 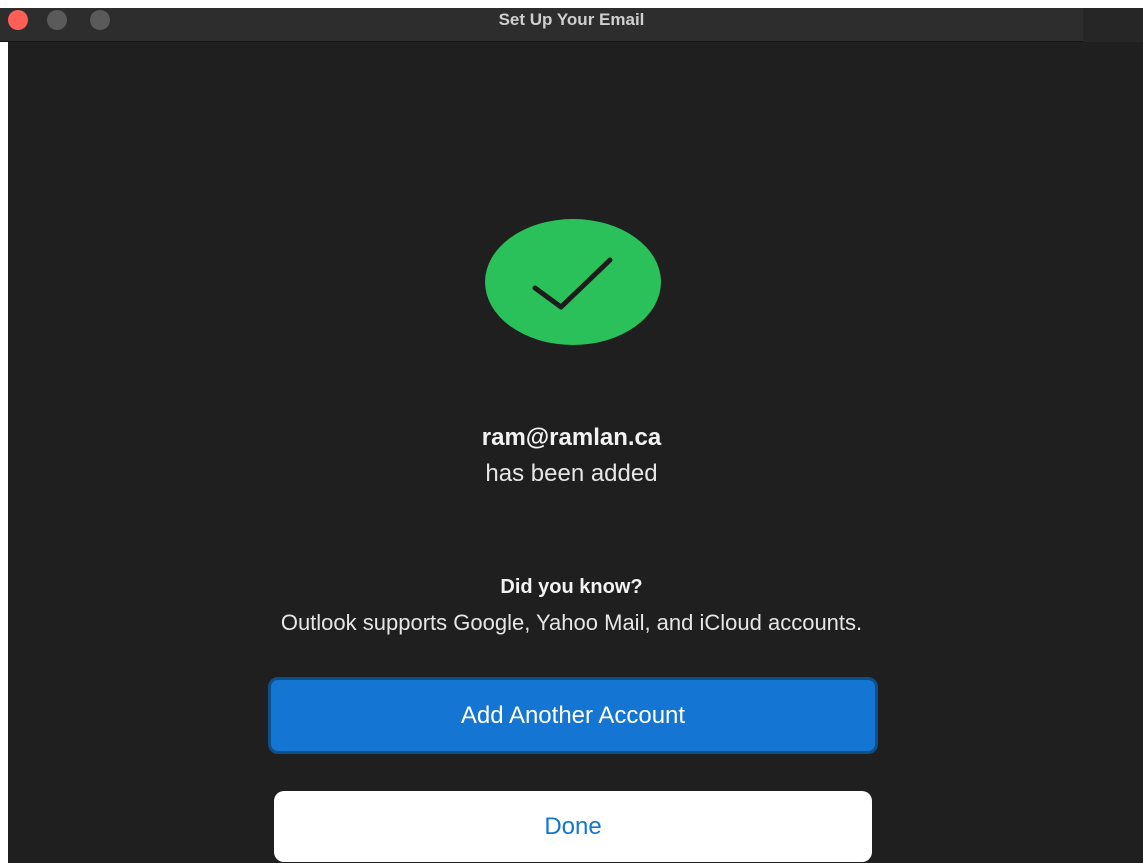 I want to click on done-label: Done, so click(x=573, y=826).